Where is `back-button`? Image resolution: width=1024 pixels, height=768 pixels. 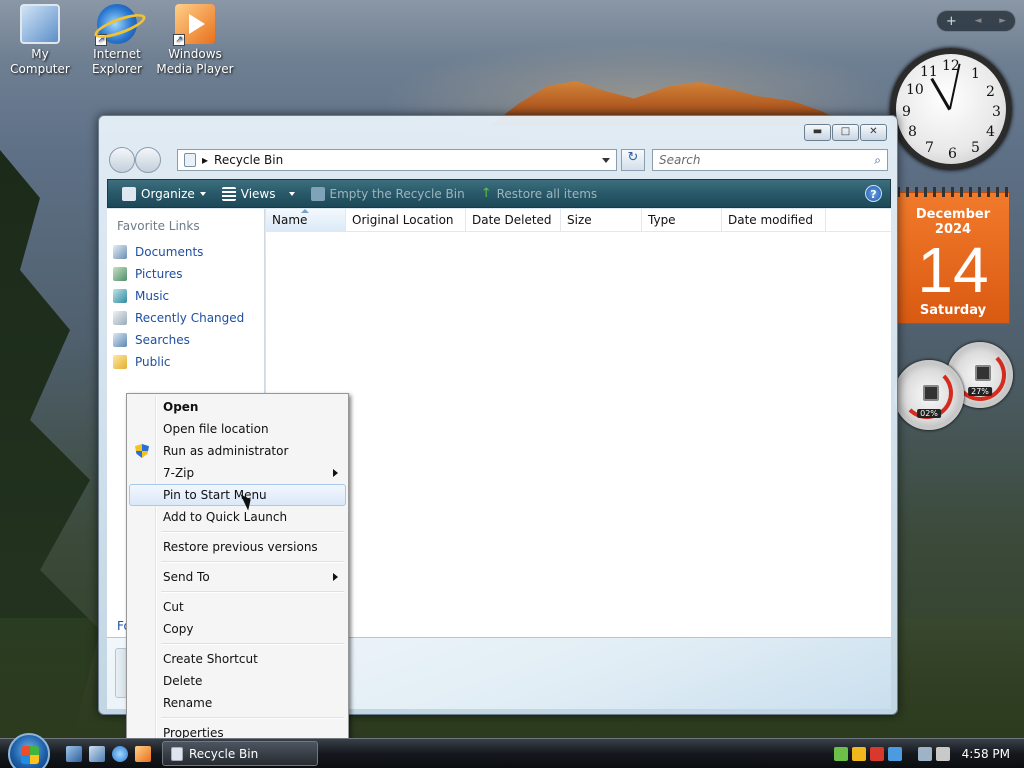 back-button is located at coordinates (122, 160).